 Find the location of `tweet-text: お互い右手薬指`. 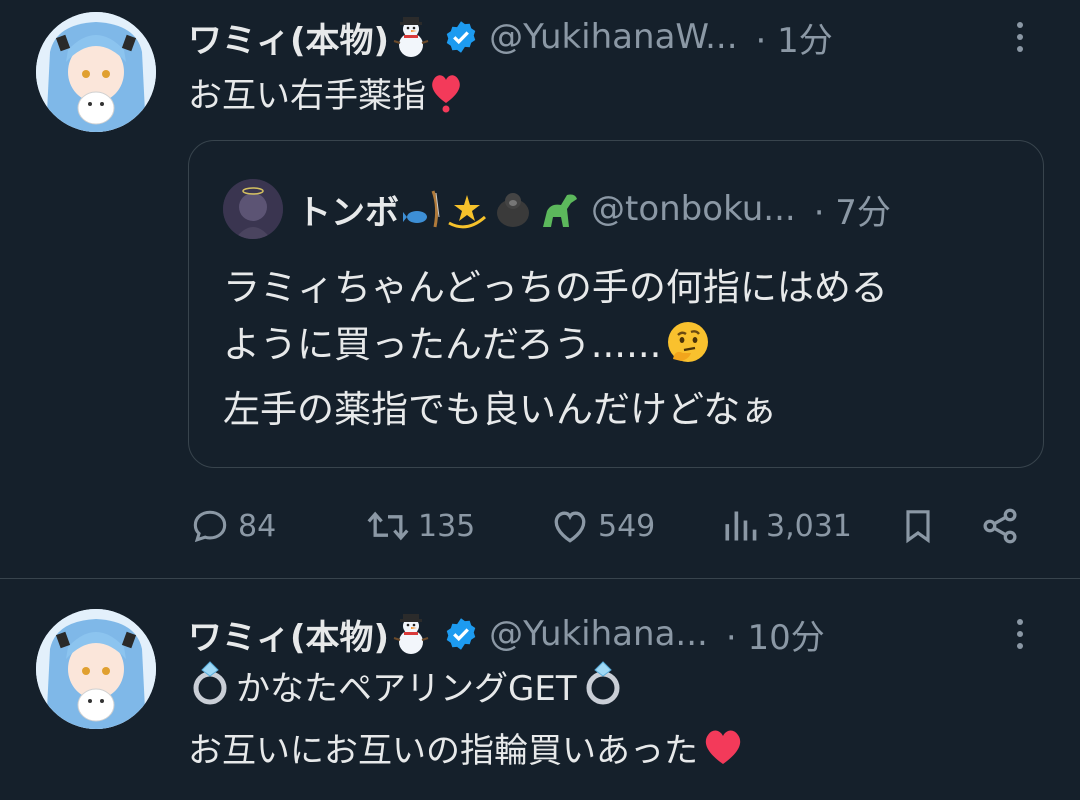

tweet-text: お互い右手薬指 is located at coordinates (326, 99).